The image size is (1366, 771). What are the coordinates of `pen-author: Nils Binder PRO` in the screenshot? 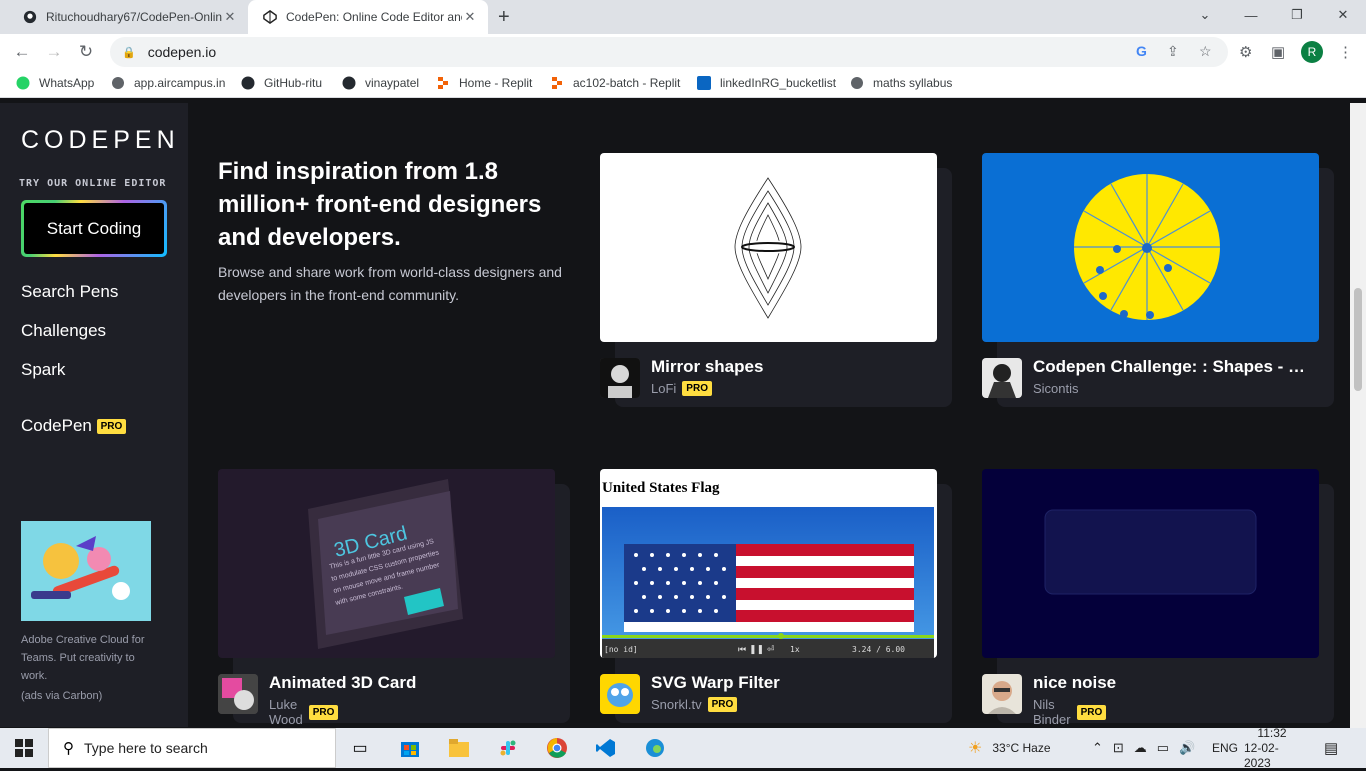 It's located at (1070, 712).